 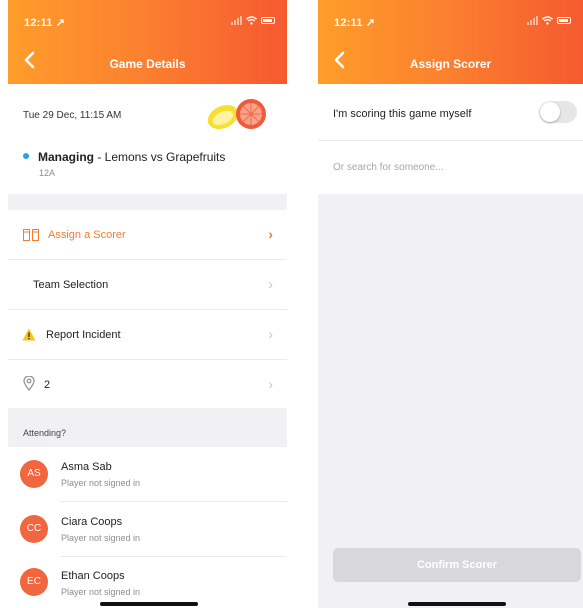 I want to click on list-item: AS Asma Sab Player not signed in, so click(x=147, y=474).